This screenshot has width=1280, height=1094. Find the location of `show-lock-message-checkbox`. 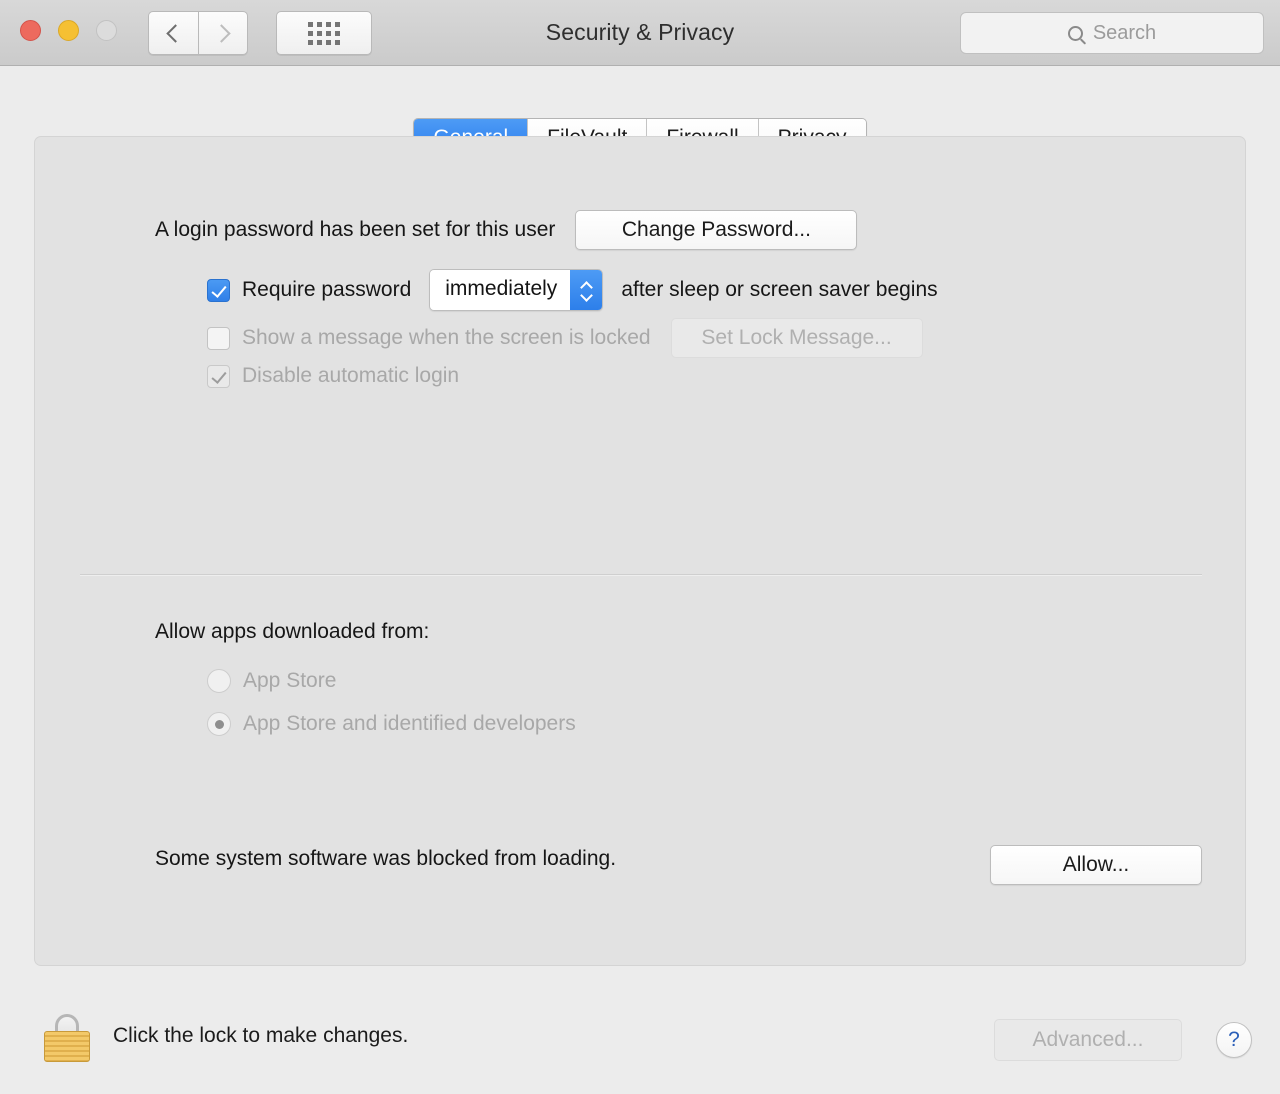

show-lock-message-checkbox is located at coordinates (218, 338).